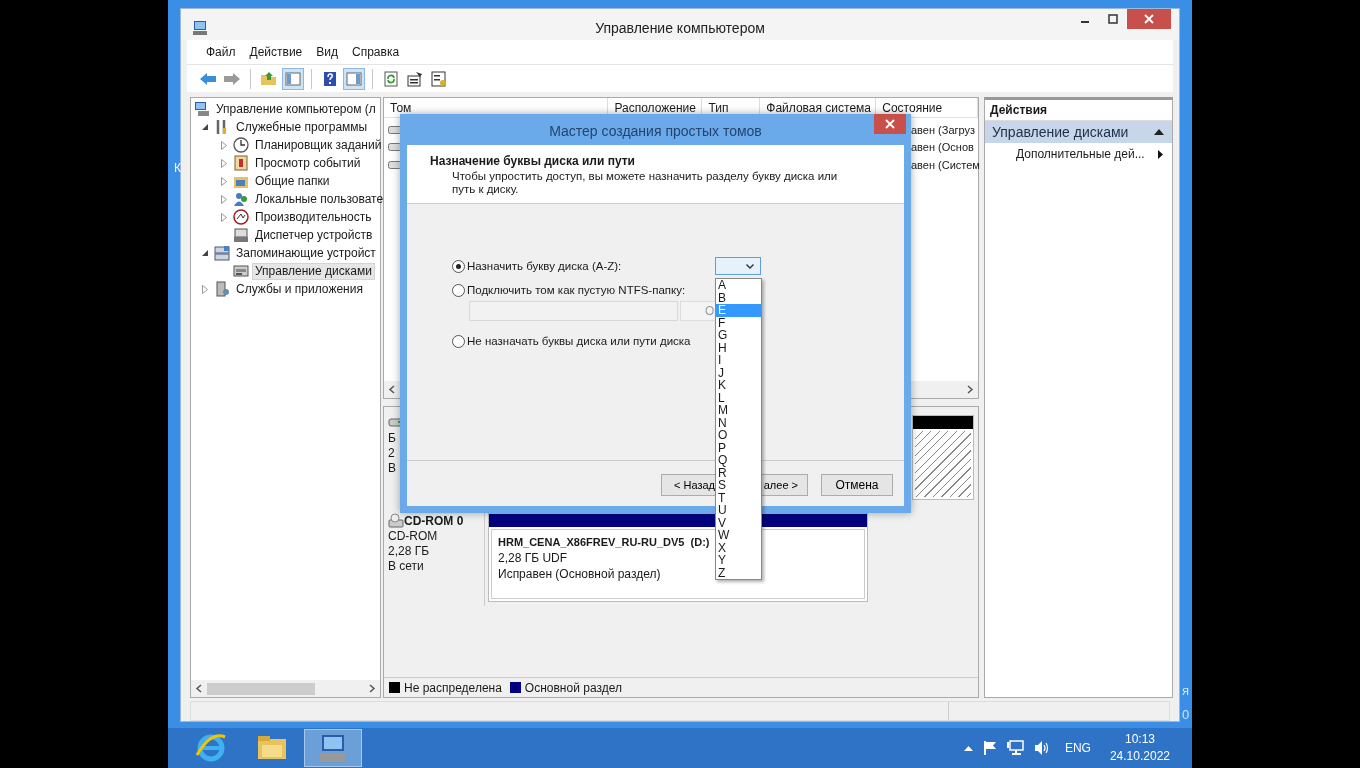  Describe the element at coordinates (968, 748) in the screenshot. I see `tray-expand-icon` at that location.